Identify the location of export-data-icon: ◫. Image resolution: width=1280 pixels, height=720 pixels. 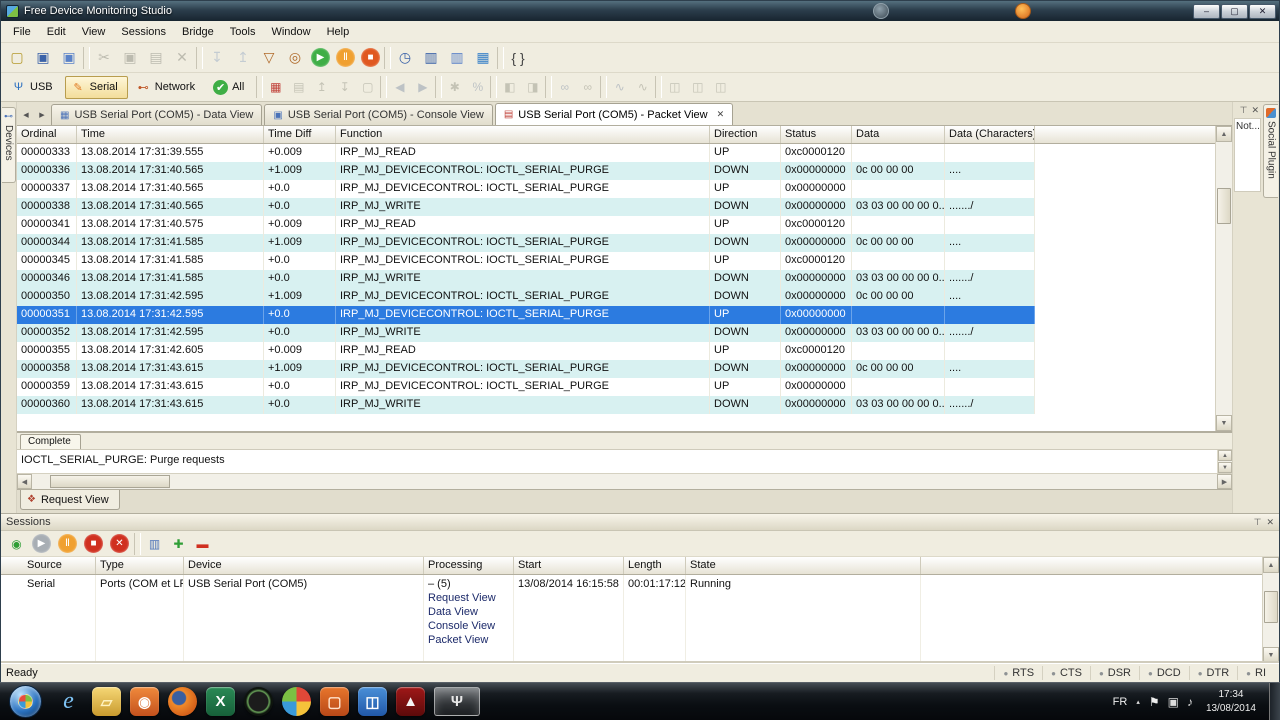
(674, 87).